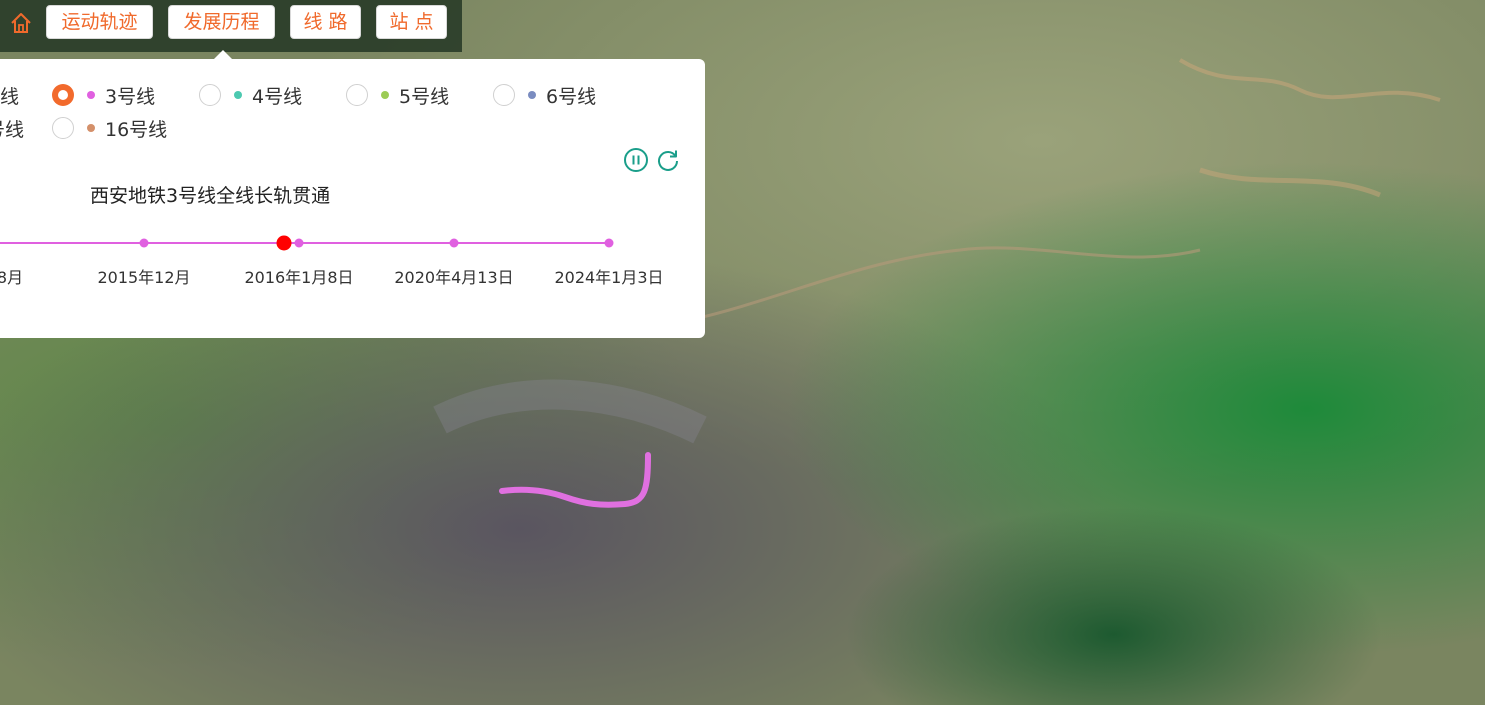 This screenshot has width=1485, height=705. Describe the element at coordinates (608, 276) in the screenshot. I see `timeline-label: 2024年1月3日` at that location.